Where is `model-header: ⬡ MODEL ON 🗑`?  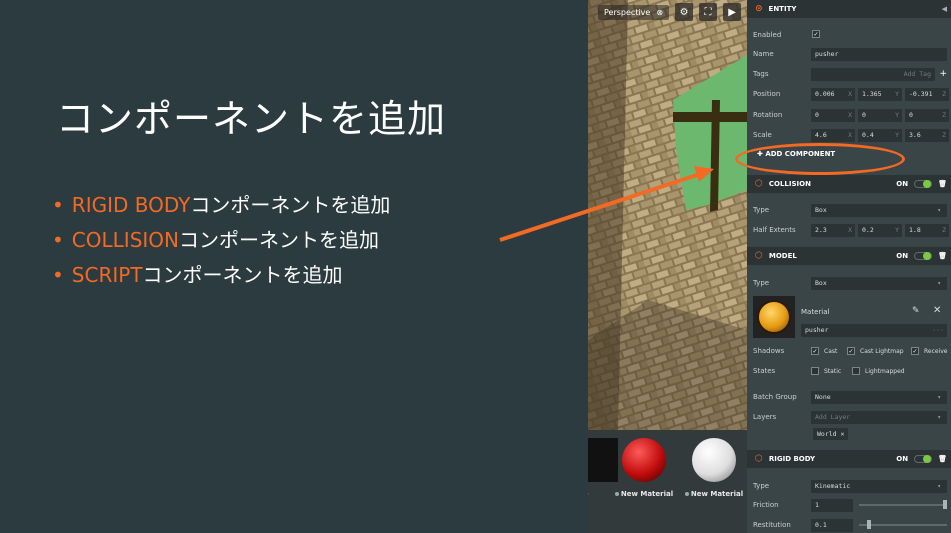
model-header: ⬡ MODEL ON 🗑 is located at coordinates (849, 256).